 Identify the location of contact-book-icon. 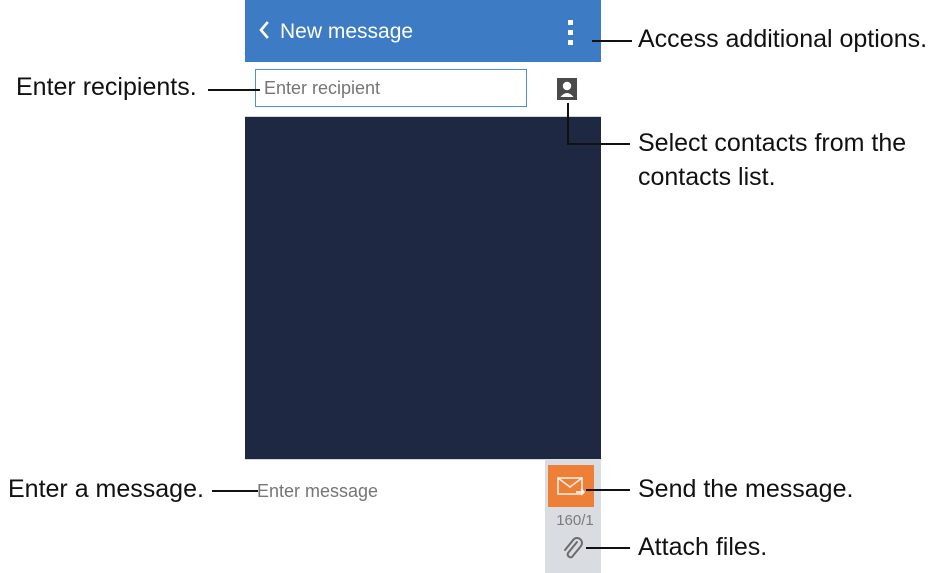
(567, 89).